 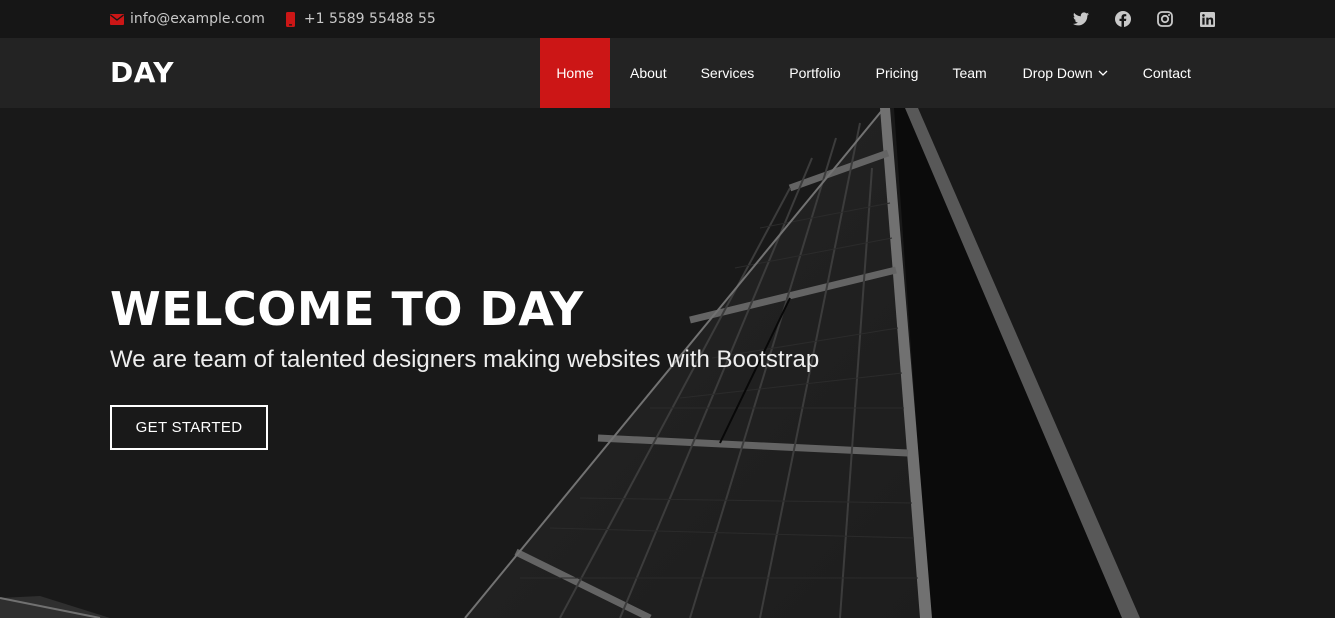 I want to click on nav-label: Portfolio, so click(x=815, y=73).